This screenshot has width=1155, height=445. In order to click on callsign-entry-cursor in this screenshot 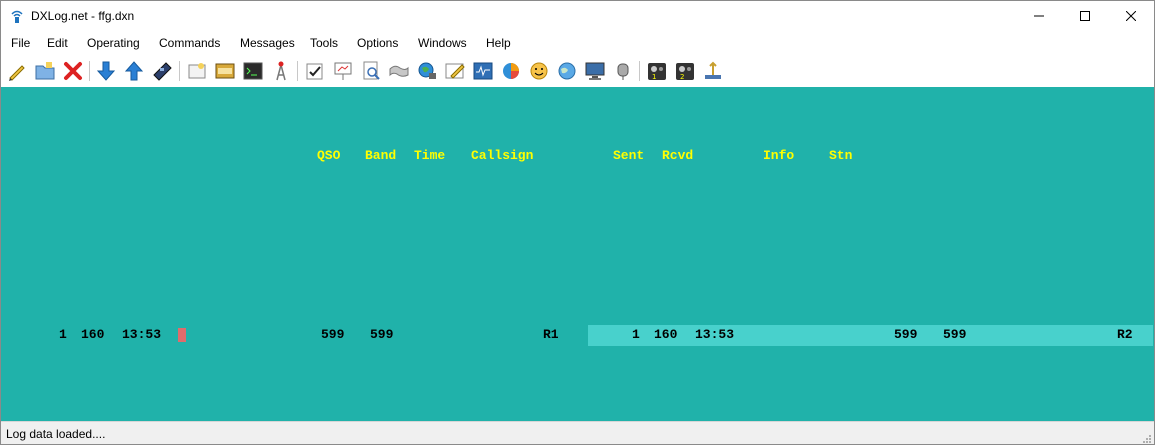, I will do `click(182, 335)`.